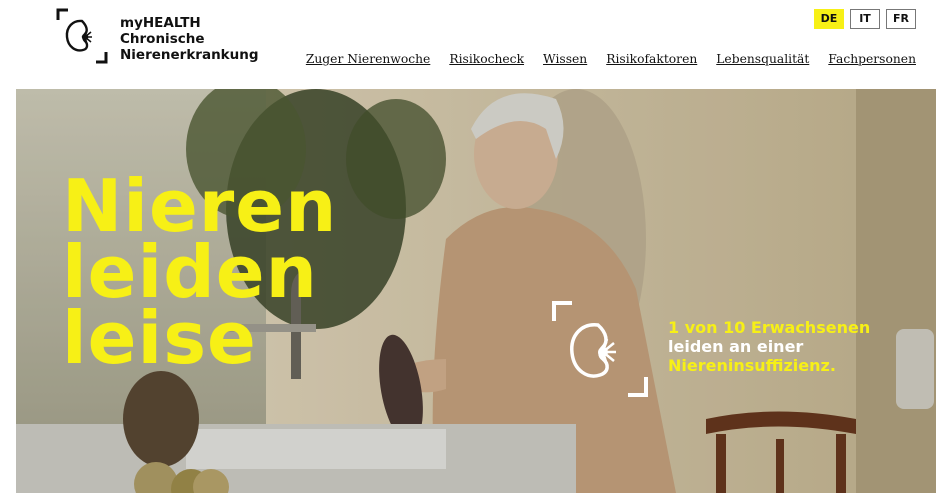 The width and height of the screenshot is (936, 493). I want to click on stat-line1: 1 von 10 Erwachsenen, so click(769, 327).